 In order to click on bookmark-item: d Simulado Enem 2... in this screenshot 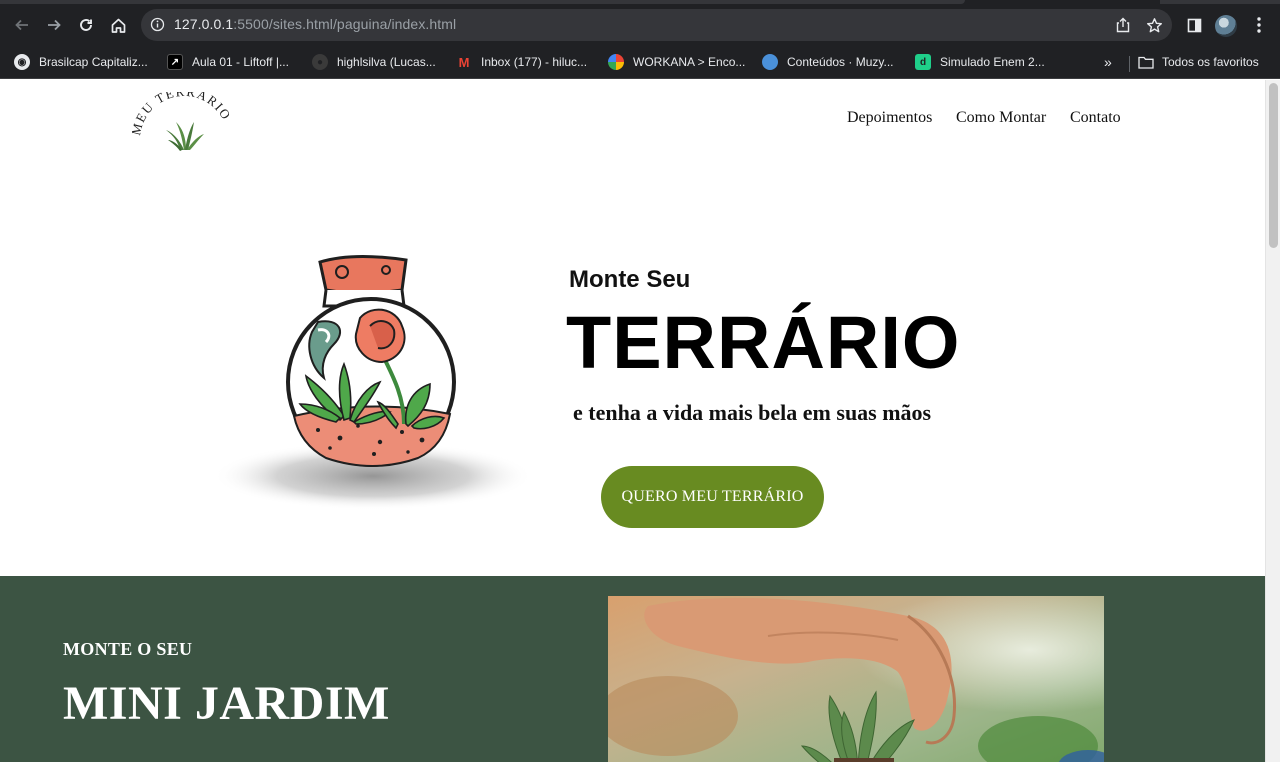, I will do `click(980, 62)`.